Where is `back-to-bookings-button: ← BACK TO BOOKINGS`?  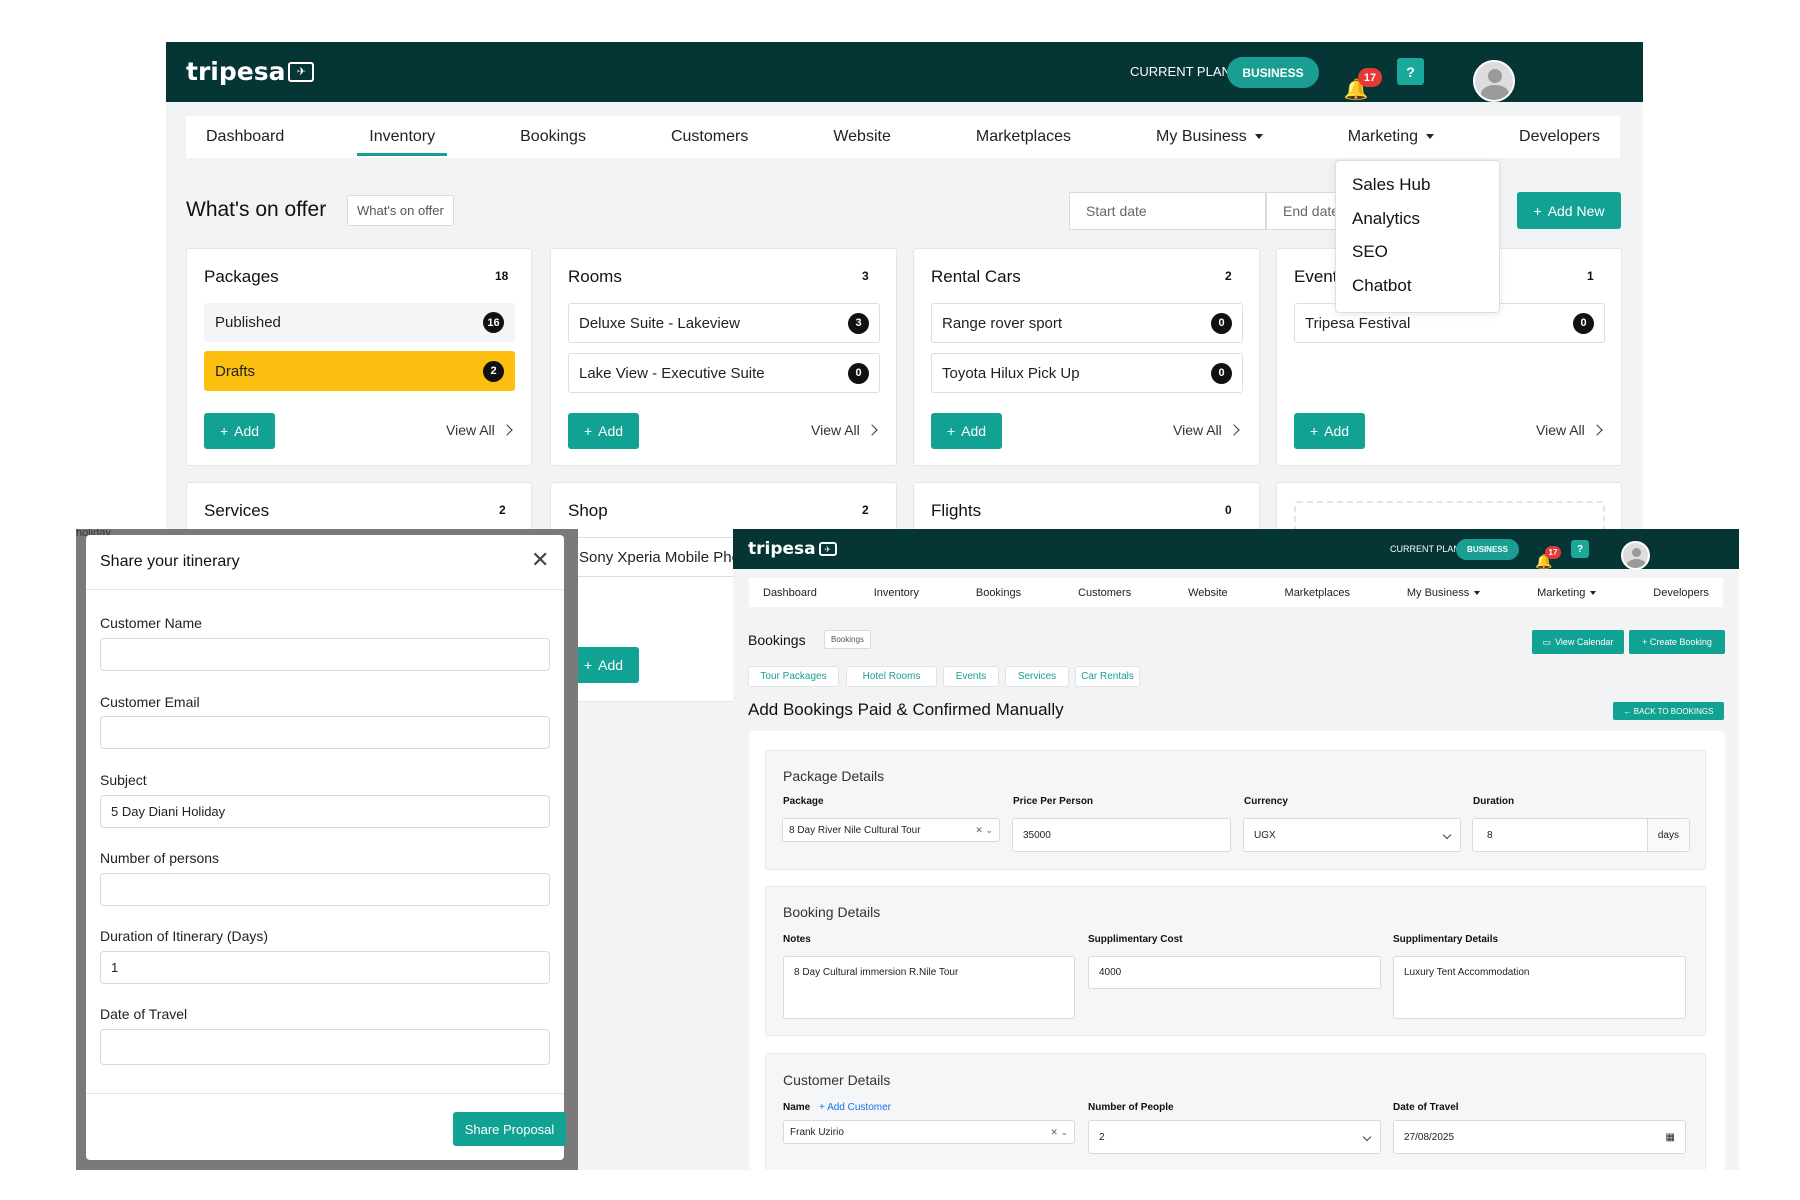 back-to-bookings-button: ← BACK TO BOOKINGS is located at coordinates (1668, 711).